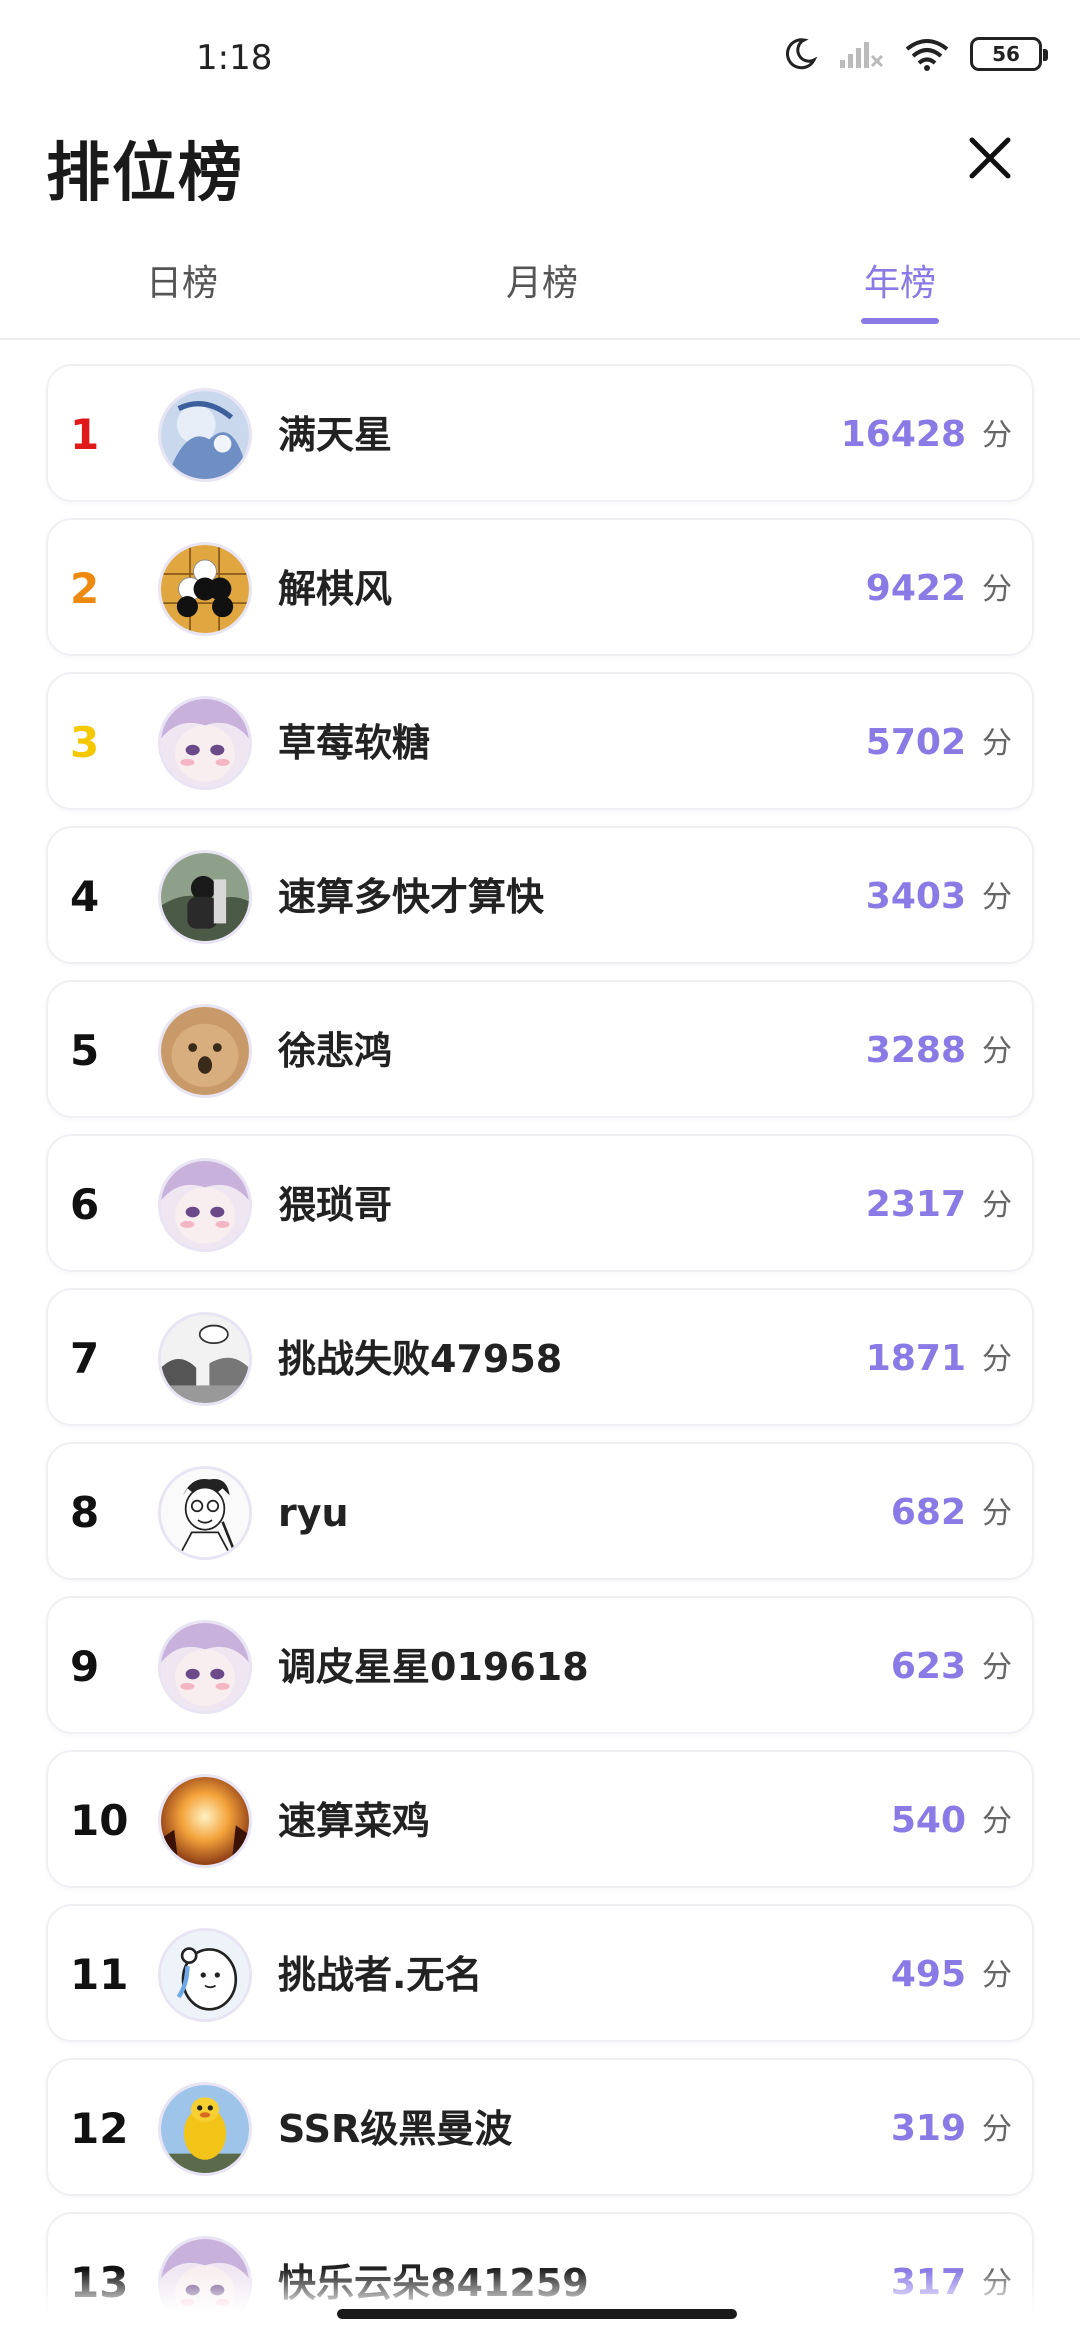  Describe the element at coordinates (205, 897) in the screenshot. I see `photo-dark-avatar` at that location.